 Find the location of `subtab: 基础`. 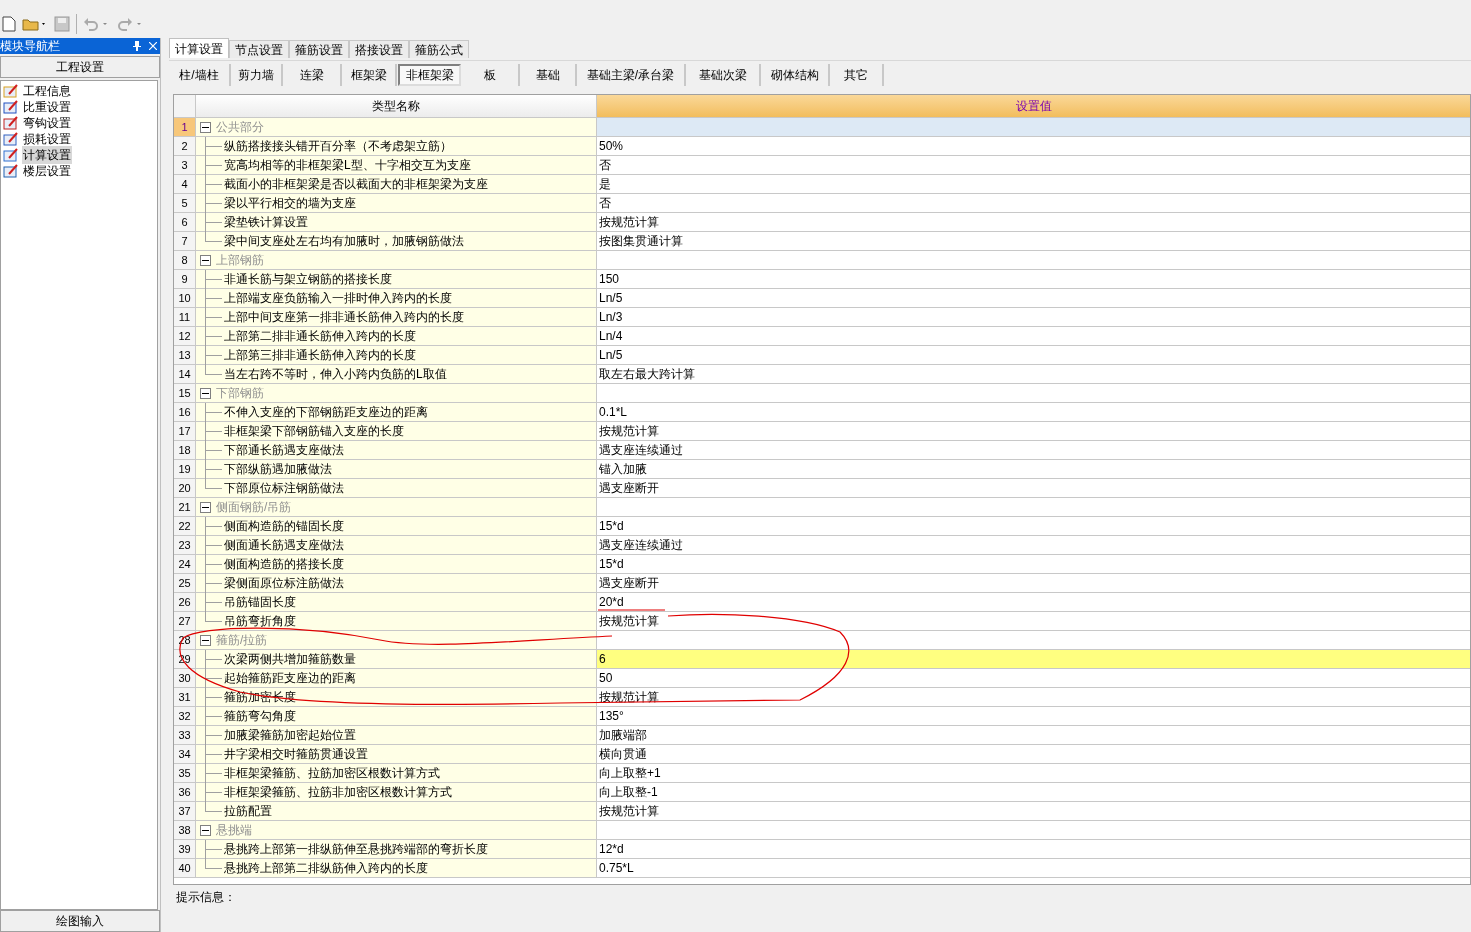

subtab: 基础 is located at coordinates (548, 74).